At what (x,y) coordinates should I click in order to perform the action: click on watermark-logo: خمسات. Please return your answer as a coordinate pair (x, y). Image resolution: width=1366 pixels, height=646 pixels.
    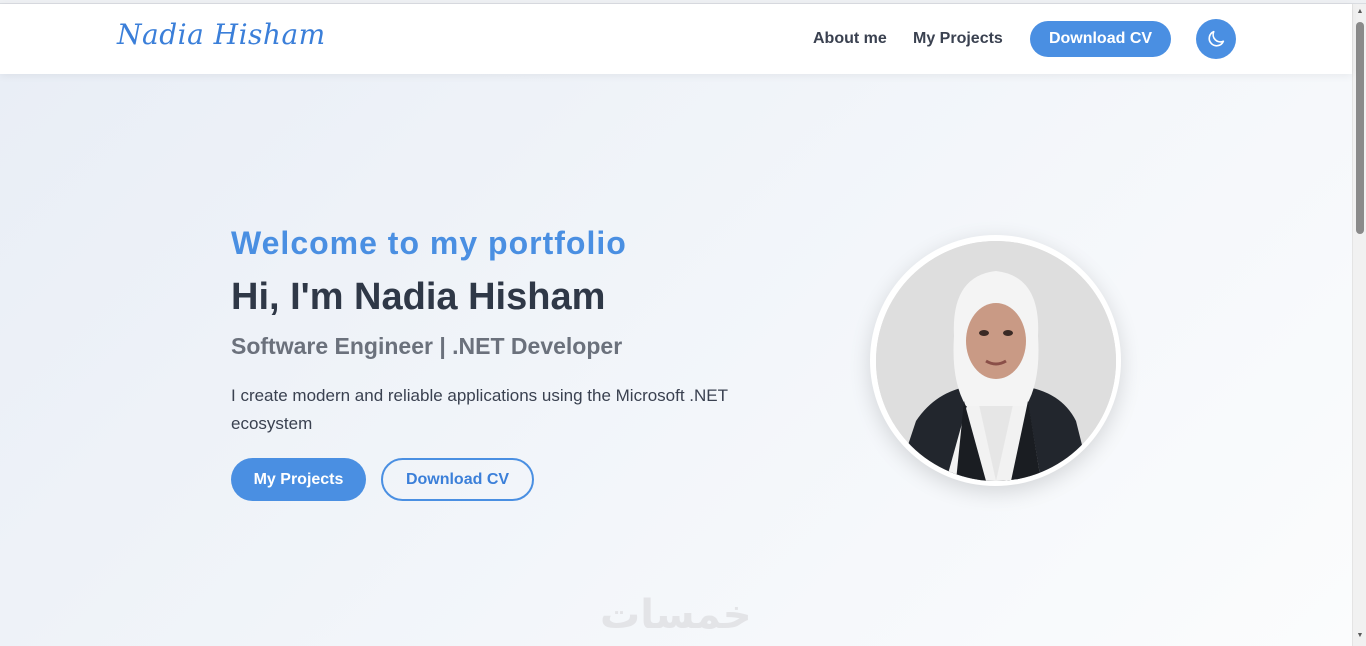
    Looking at the image, I should click on (676, 615).